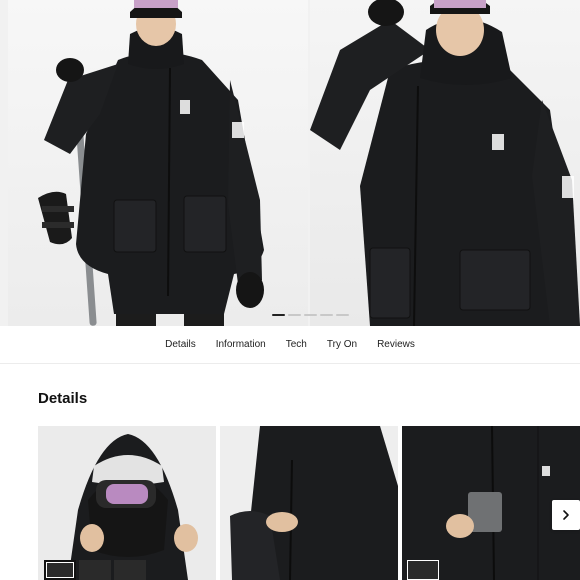 The image size is (580, 580). What do you see at coordinates (342, 344) in the screenshot?
I see `tab-try-on: Try On` at bounding box center [342, 344].